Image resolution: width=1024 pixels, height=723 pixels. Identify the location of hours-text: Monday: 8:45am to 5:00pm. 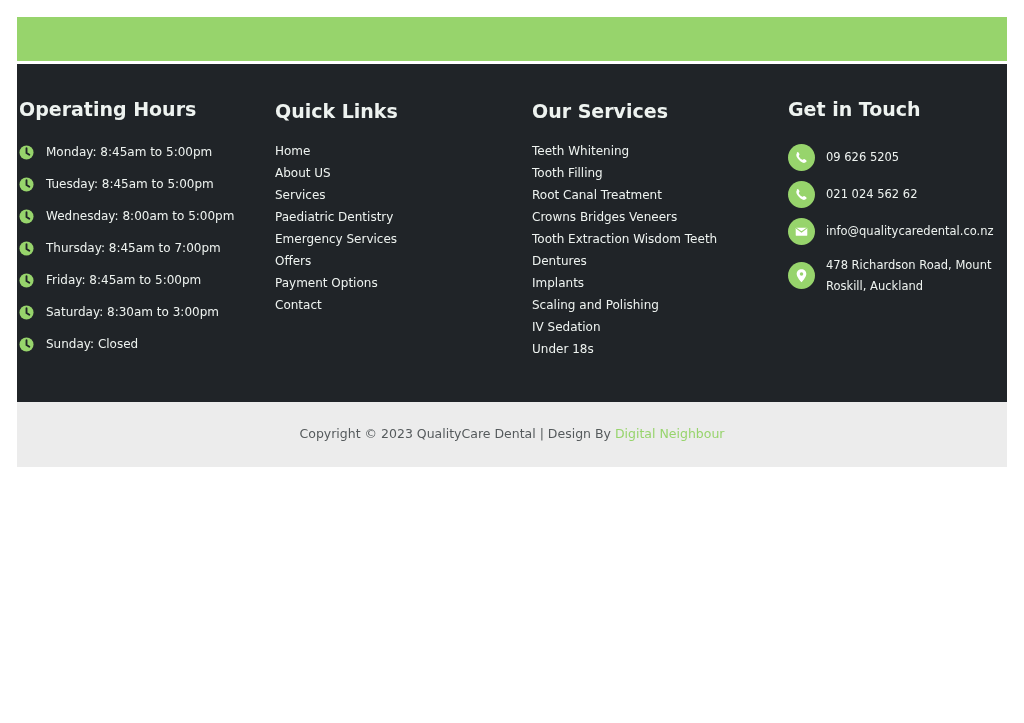
(129, 152).